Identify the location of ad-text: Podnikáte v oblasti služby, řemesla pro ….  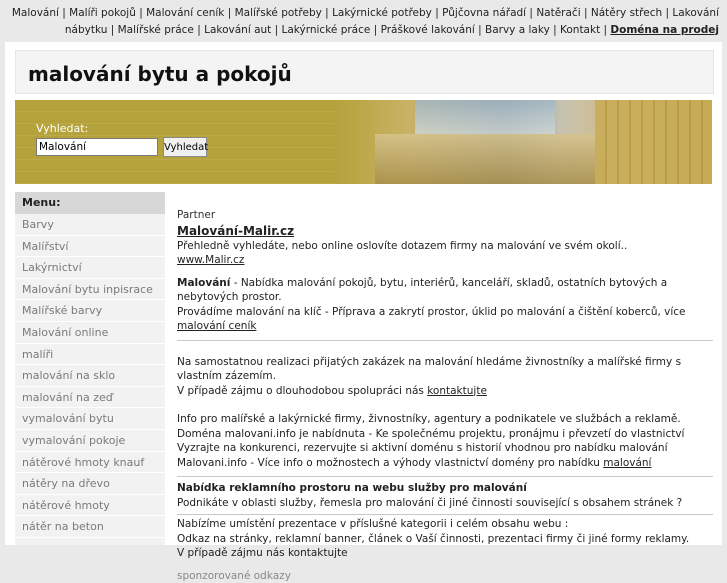
(445, 503).